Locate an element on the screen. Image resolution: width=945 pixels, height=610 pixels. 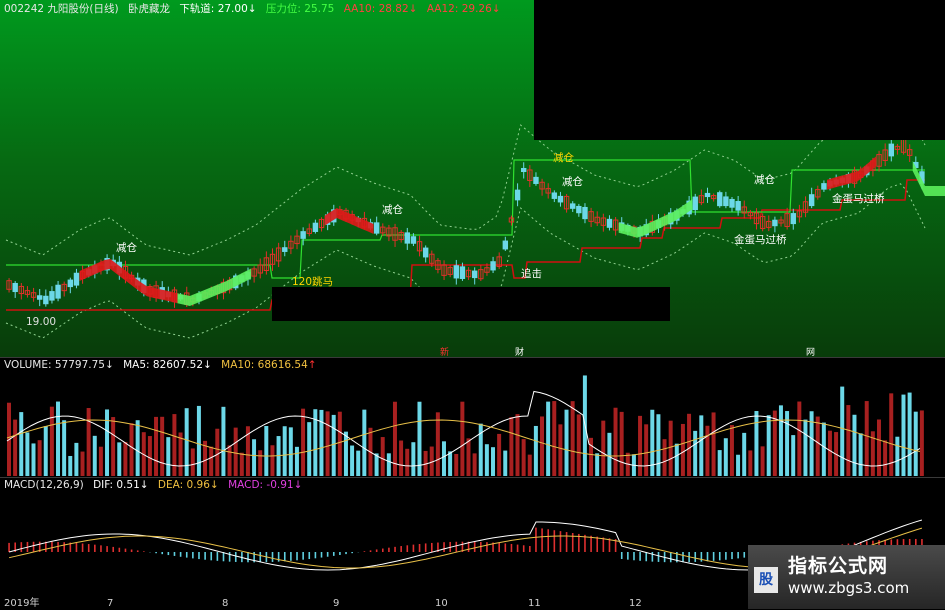
volume-value: VOLUME: 57797.75↓ is located at coordinates (59, 365).